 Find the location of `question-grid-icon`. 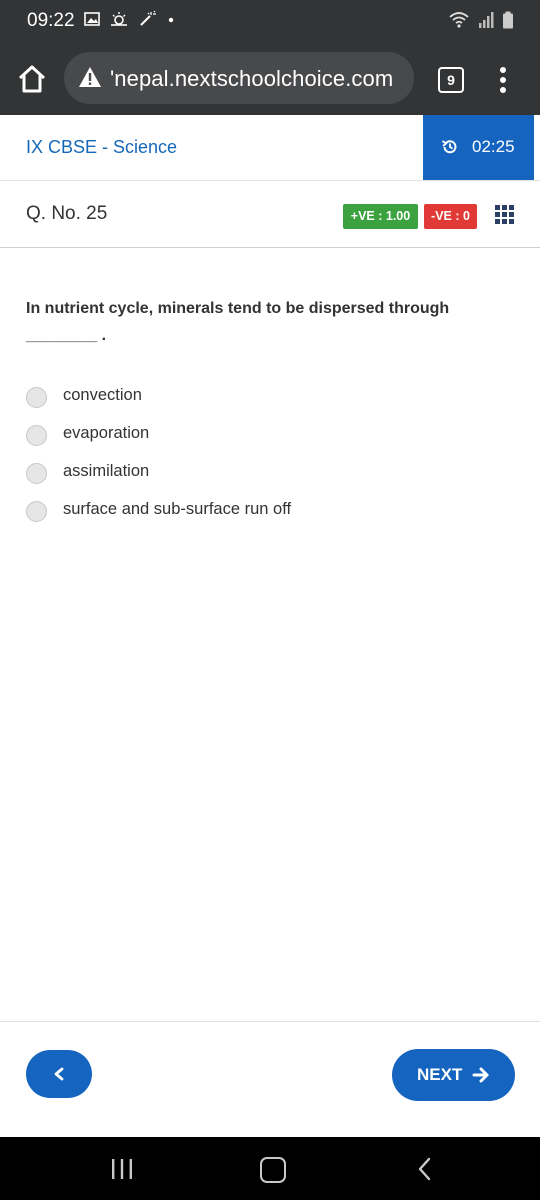

question-grid-icon is located at coordinates (505, 215).